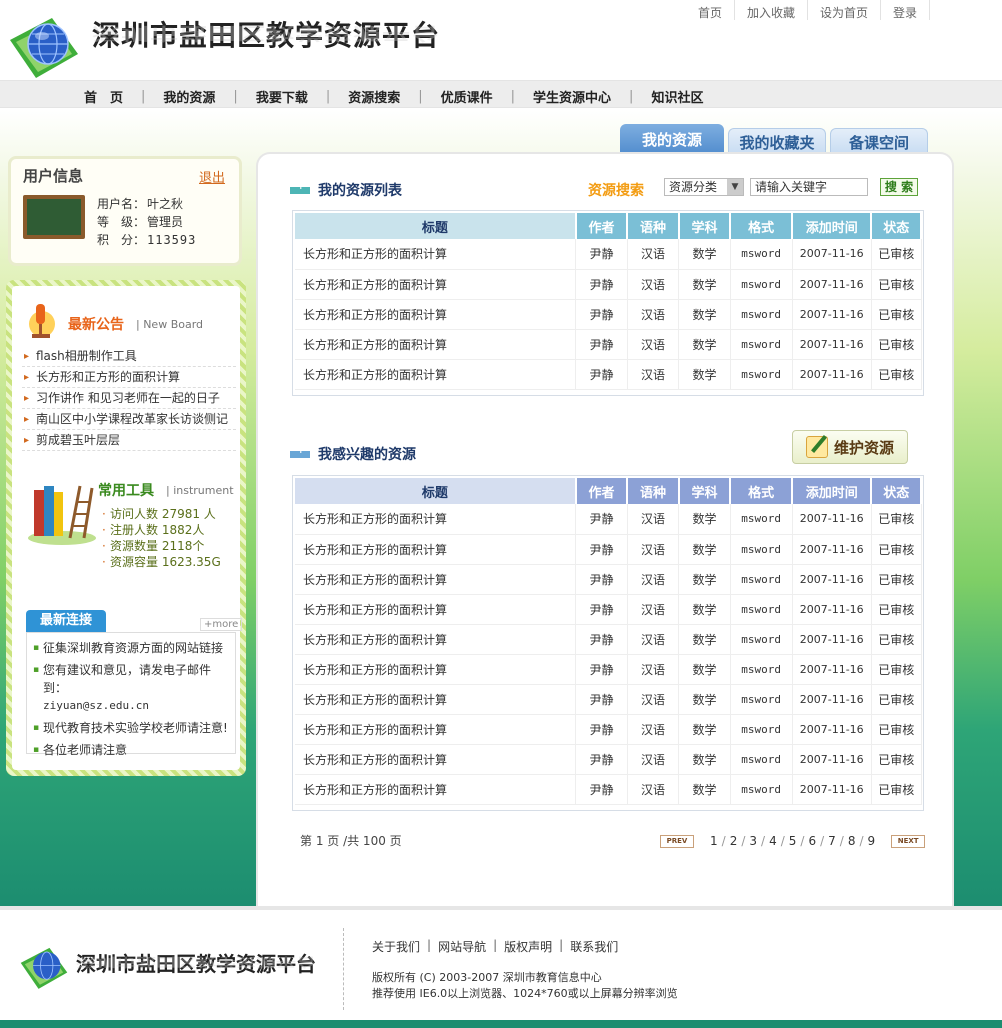 This screenshot has width=1002, height=1028. I want to click on notice-item: flash相册制作工具, so click(129, 356).